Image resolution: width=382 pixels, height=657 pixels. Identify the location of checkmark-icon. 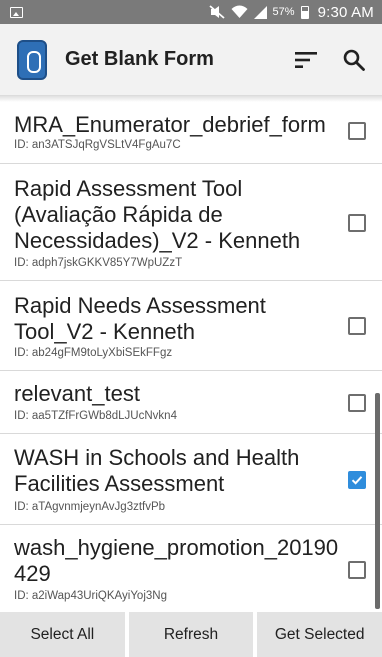
(357, 480).